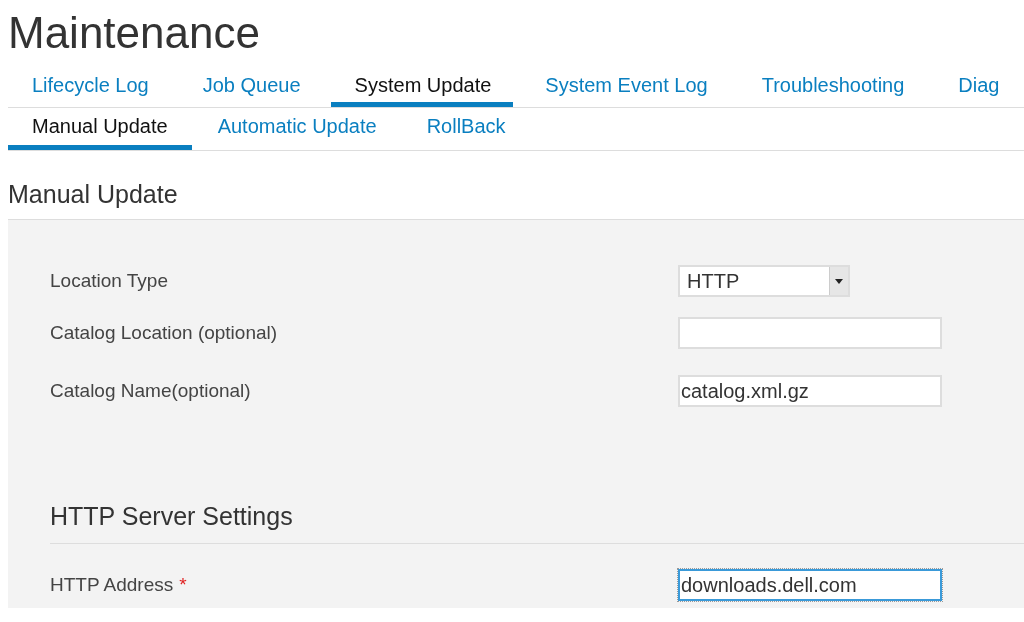 Image resolution: width=1024 pixels, height=622 pixels. Describe the element at coordinates (164, 332) in the screenshot. I see `field-label: Catalog Location (optional)` at that location.